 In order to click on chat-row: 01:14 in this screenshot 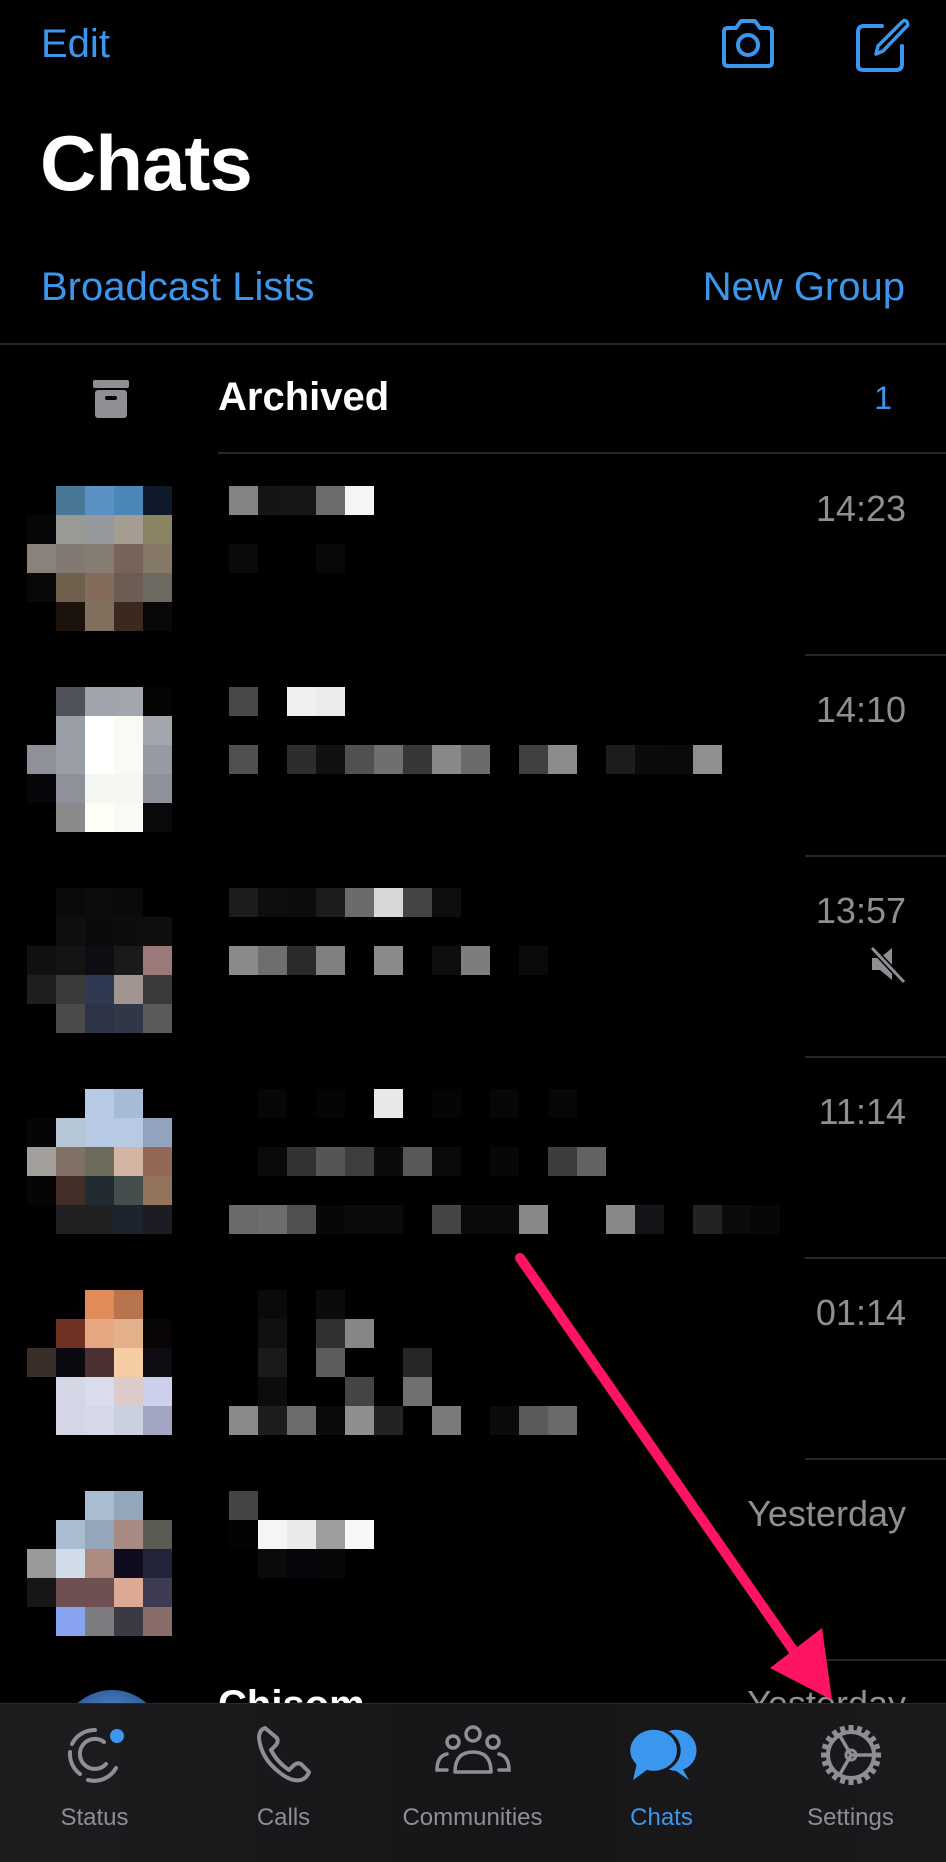, I will do `click(473, 1366)`.